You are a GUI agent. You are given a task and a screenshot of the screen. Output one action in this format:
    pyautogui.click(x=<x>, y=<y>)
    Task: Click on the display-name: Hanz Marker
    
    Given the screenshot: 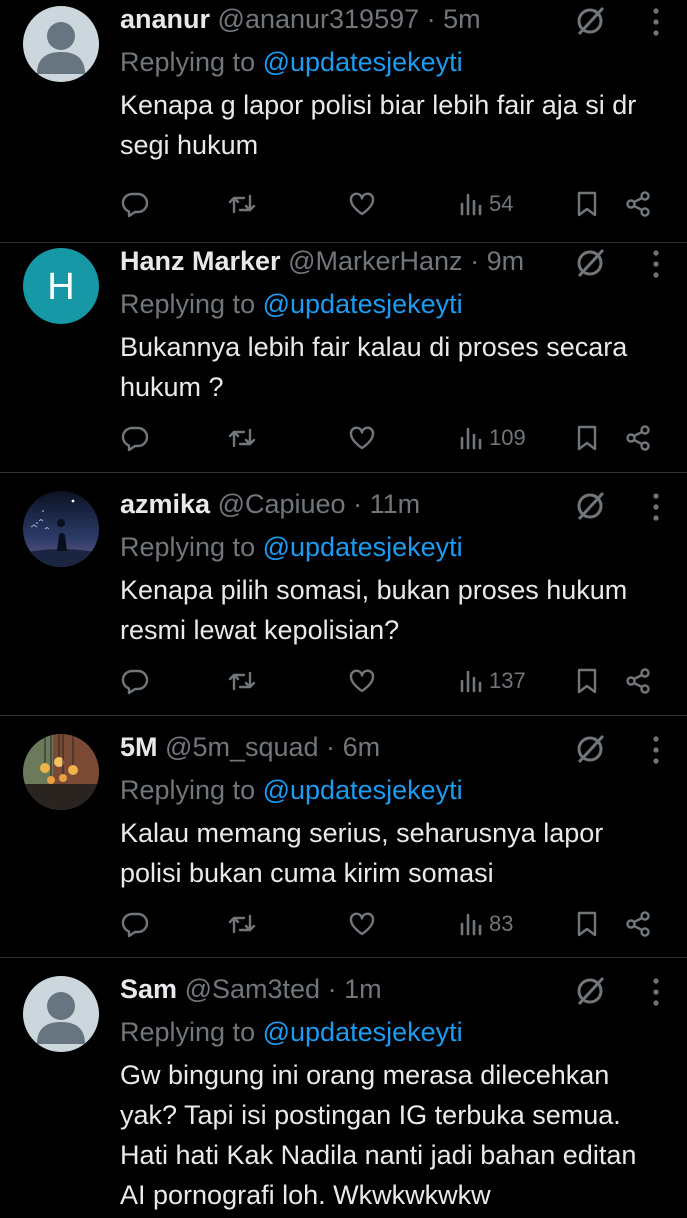 What is the action you would take?
    pyautogui.click(x=200, y=261)
    